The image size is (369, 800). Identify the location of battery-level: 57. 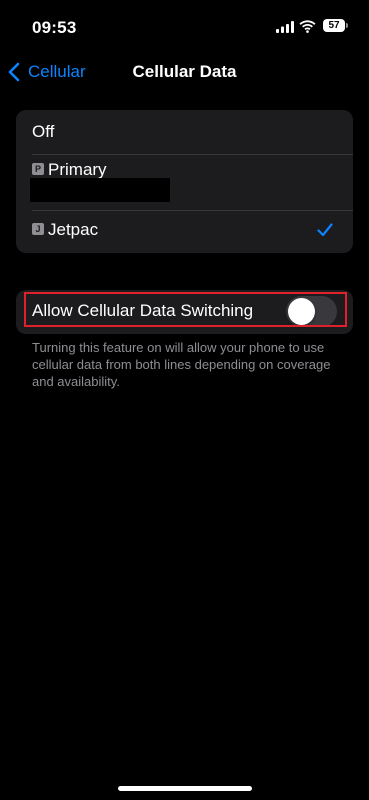
(334, 25).